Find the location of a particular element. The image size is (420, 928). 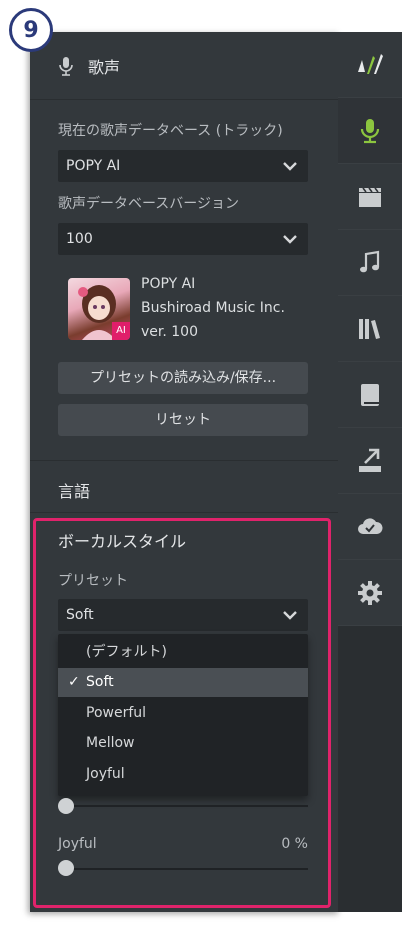

cloud-check-icon is located at coordinates (370, 525).